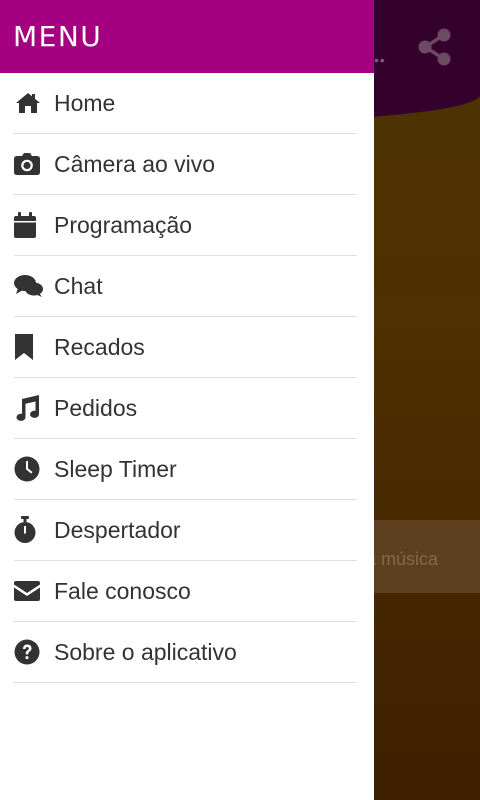  Describe the element at coordinates (99, 346) in the screenshot. I see `menu-item-label: Recados` at that location.